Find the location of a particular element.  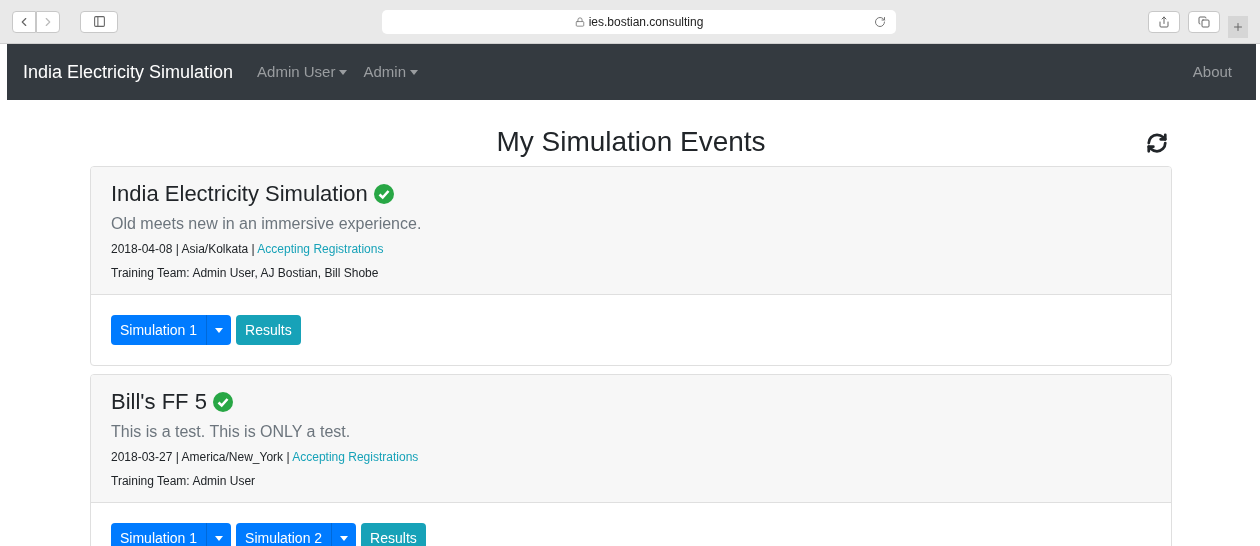

event-description: Old meets new in an immersive experience. is located at coordinates (267, 224).